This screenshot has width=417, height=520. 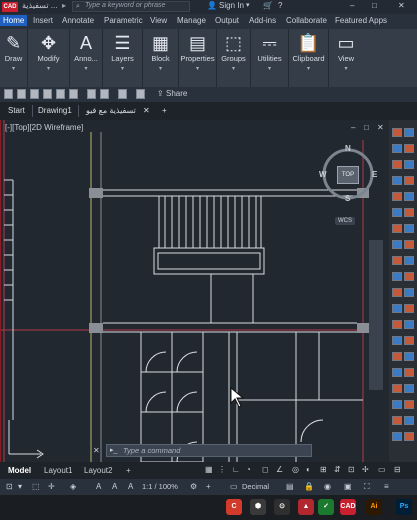 I want to click on ducs-icon: ⇵, so click(x=337, y=469).